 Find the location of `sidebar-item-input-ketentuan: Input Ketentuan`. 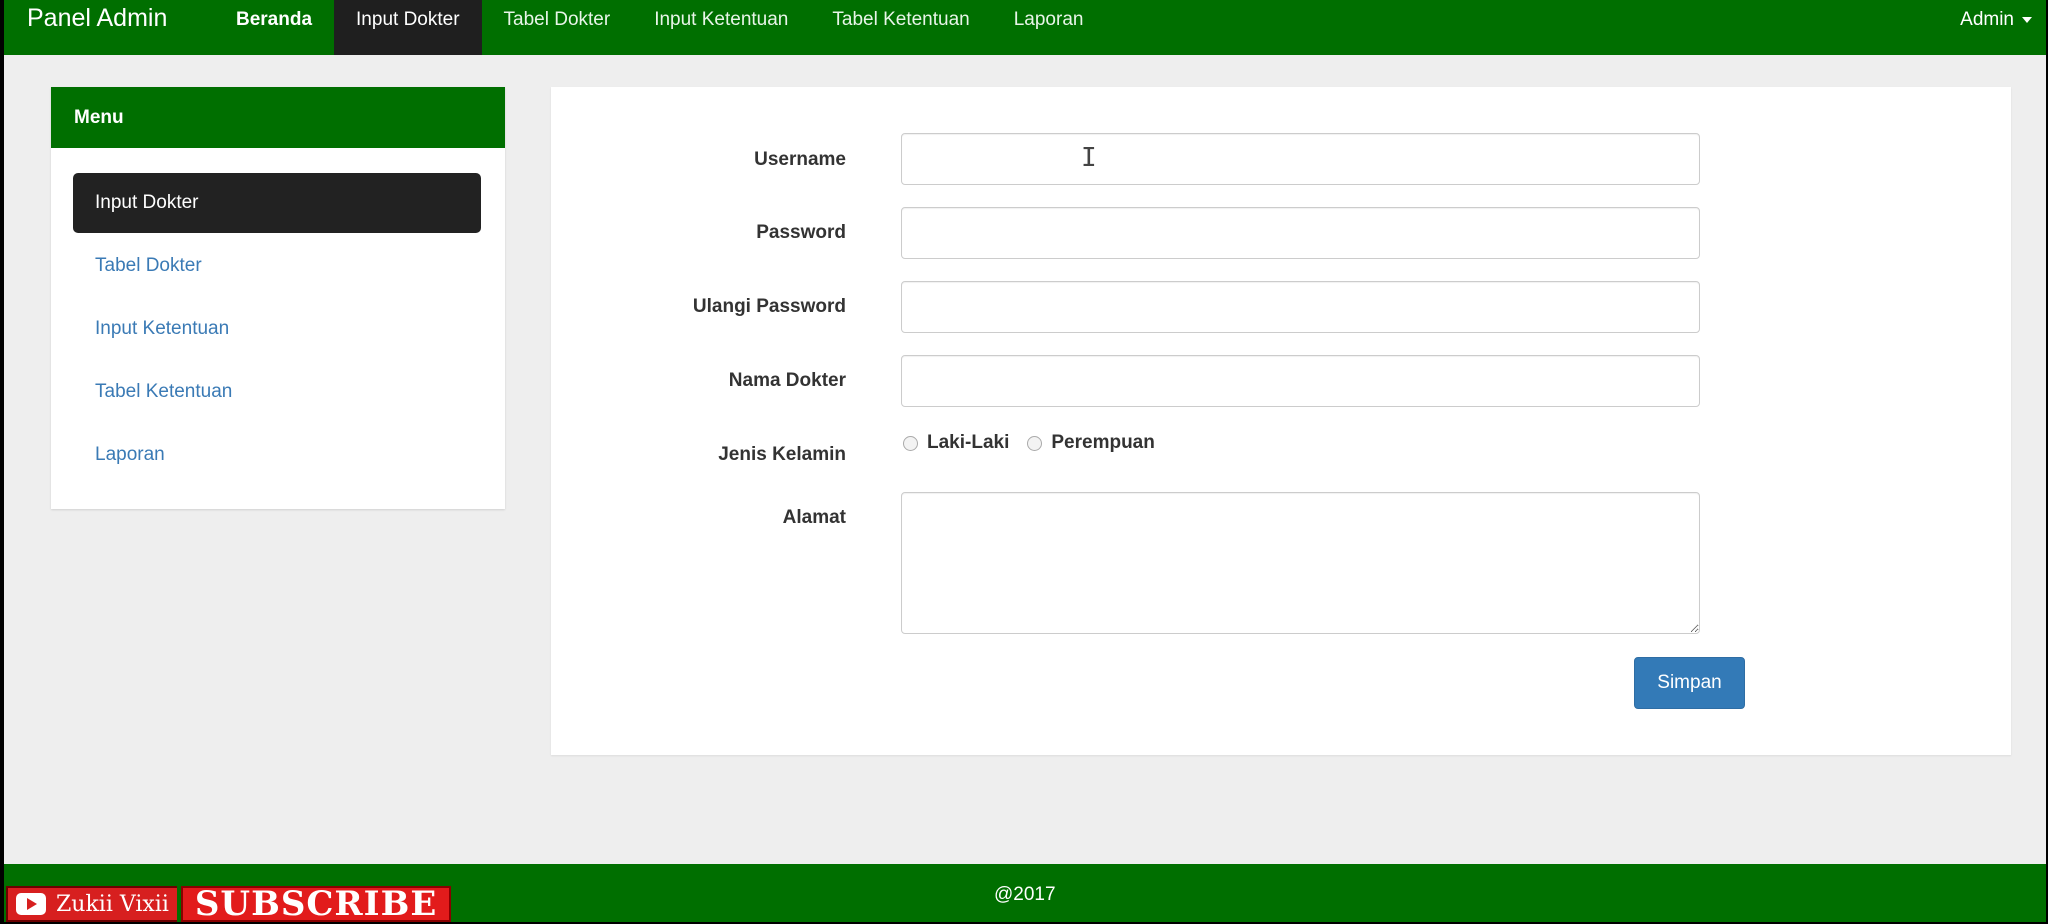

sidebar-item-input-ketentuan: Input Ketentuan is located at coordinates (277, 329).